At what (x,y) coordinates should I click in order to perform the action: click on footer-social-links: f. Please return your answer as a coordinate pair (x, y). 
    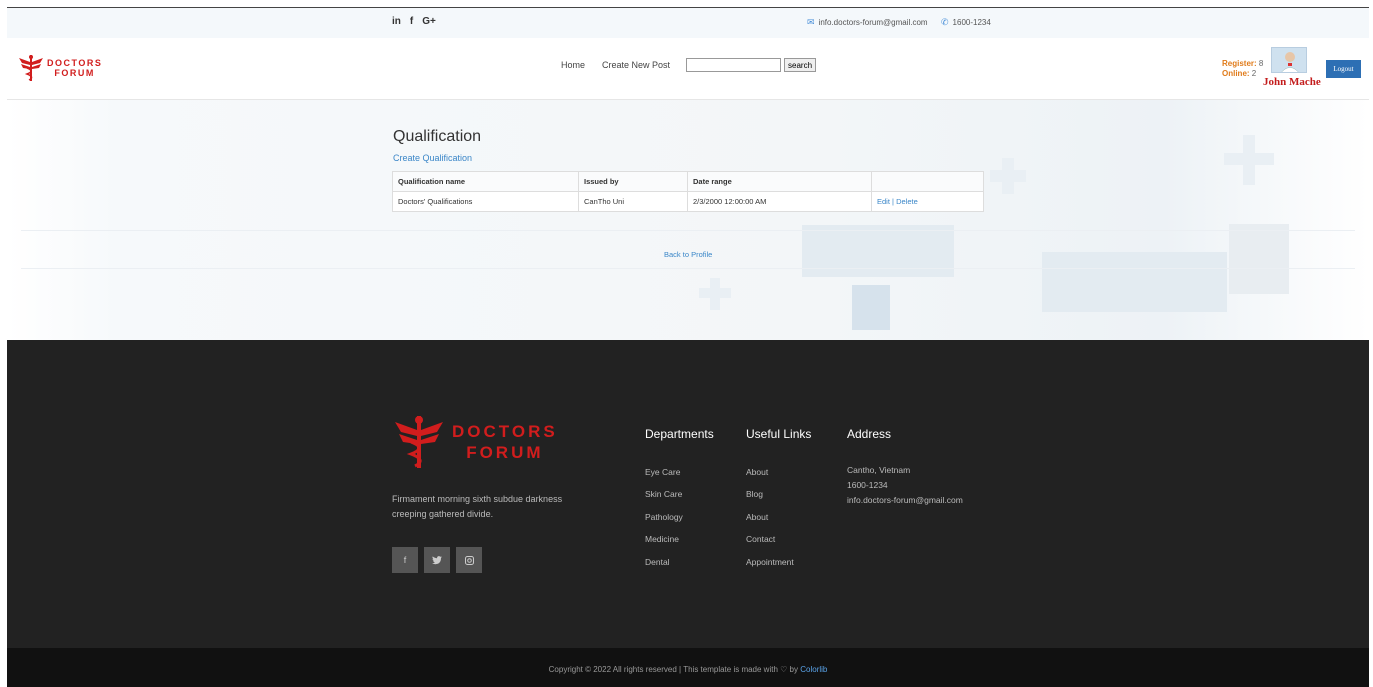
    Looking at the image, I should click on (437, 560).